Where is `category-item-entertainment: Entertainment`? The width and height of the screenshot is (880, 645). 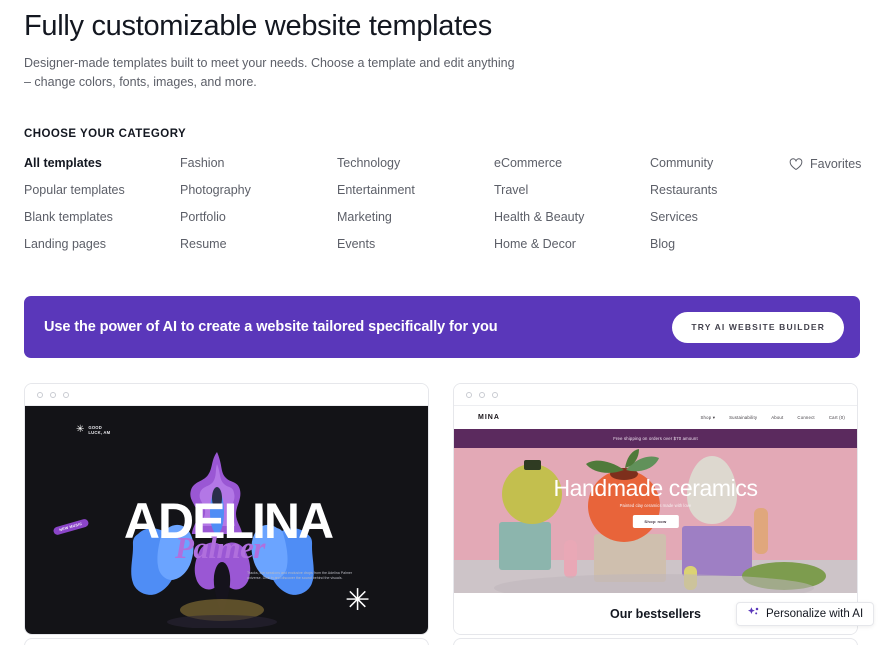 category-item-entertainment: Entertainment is located at coordinates (376, 190).